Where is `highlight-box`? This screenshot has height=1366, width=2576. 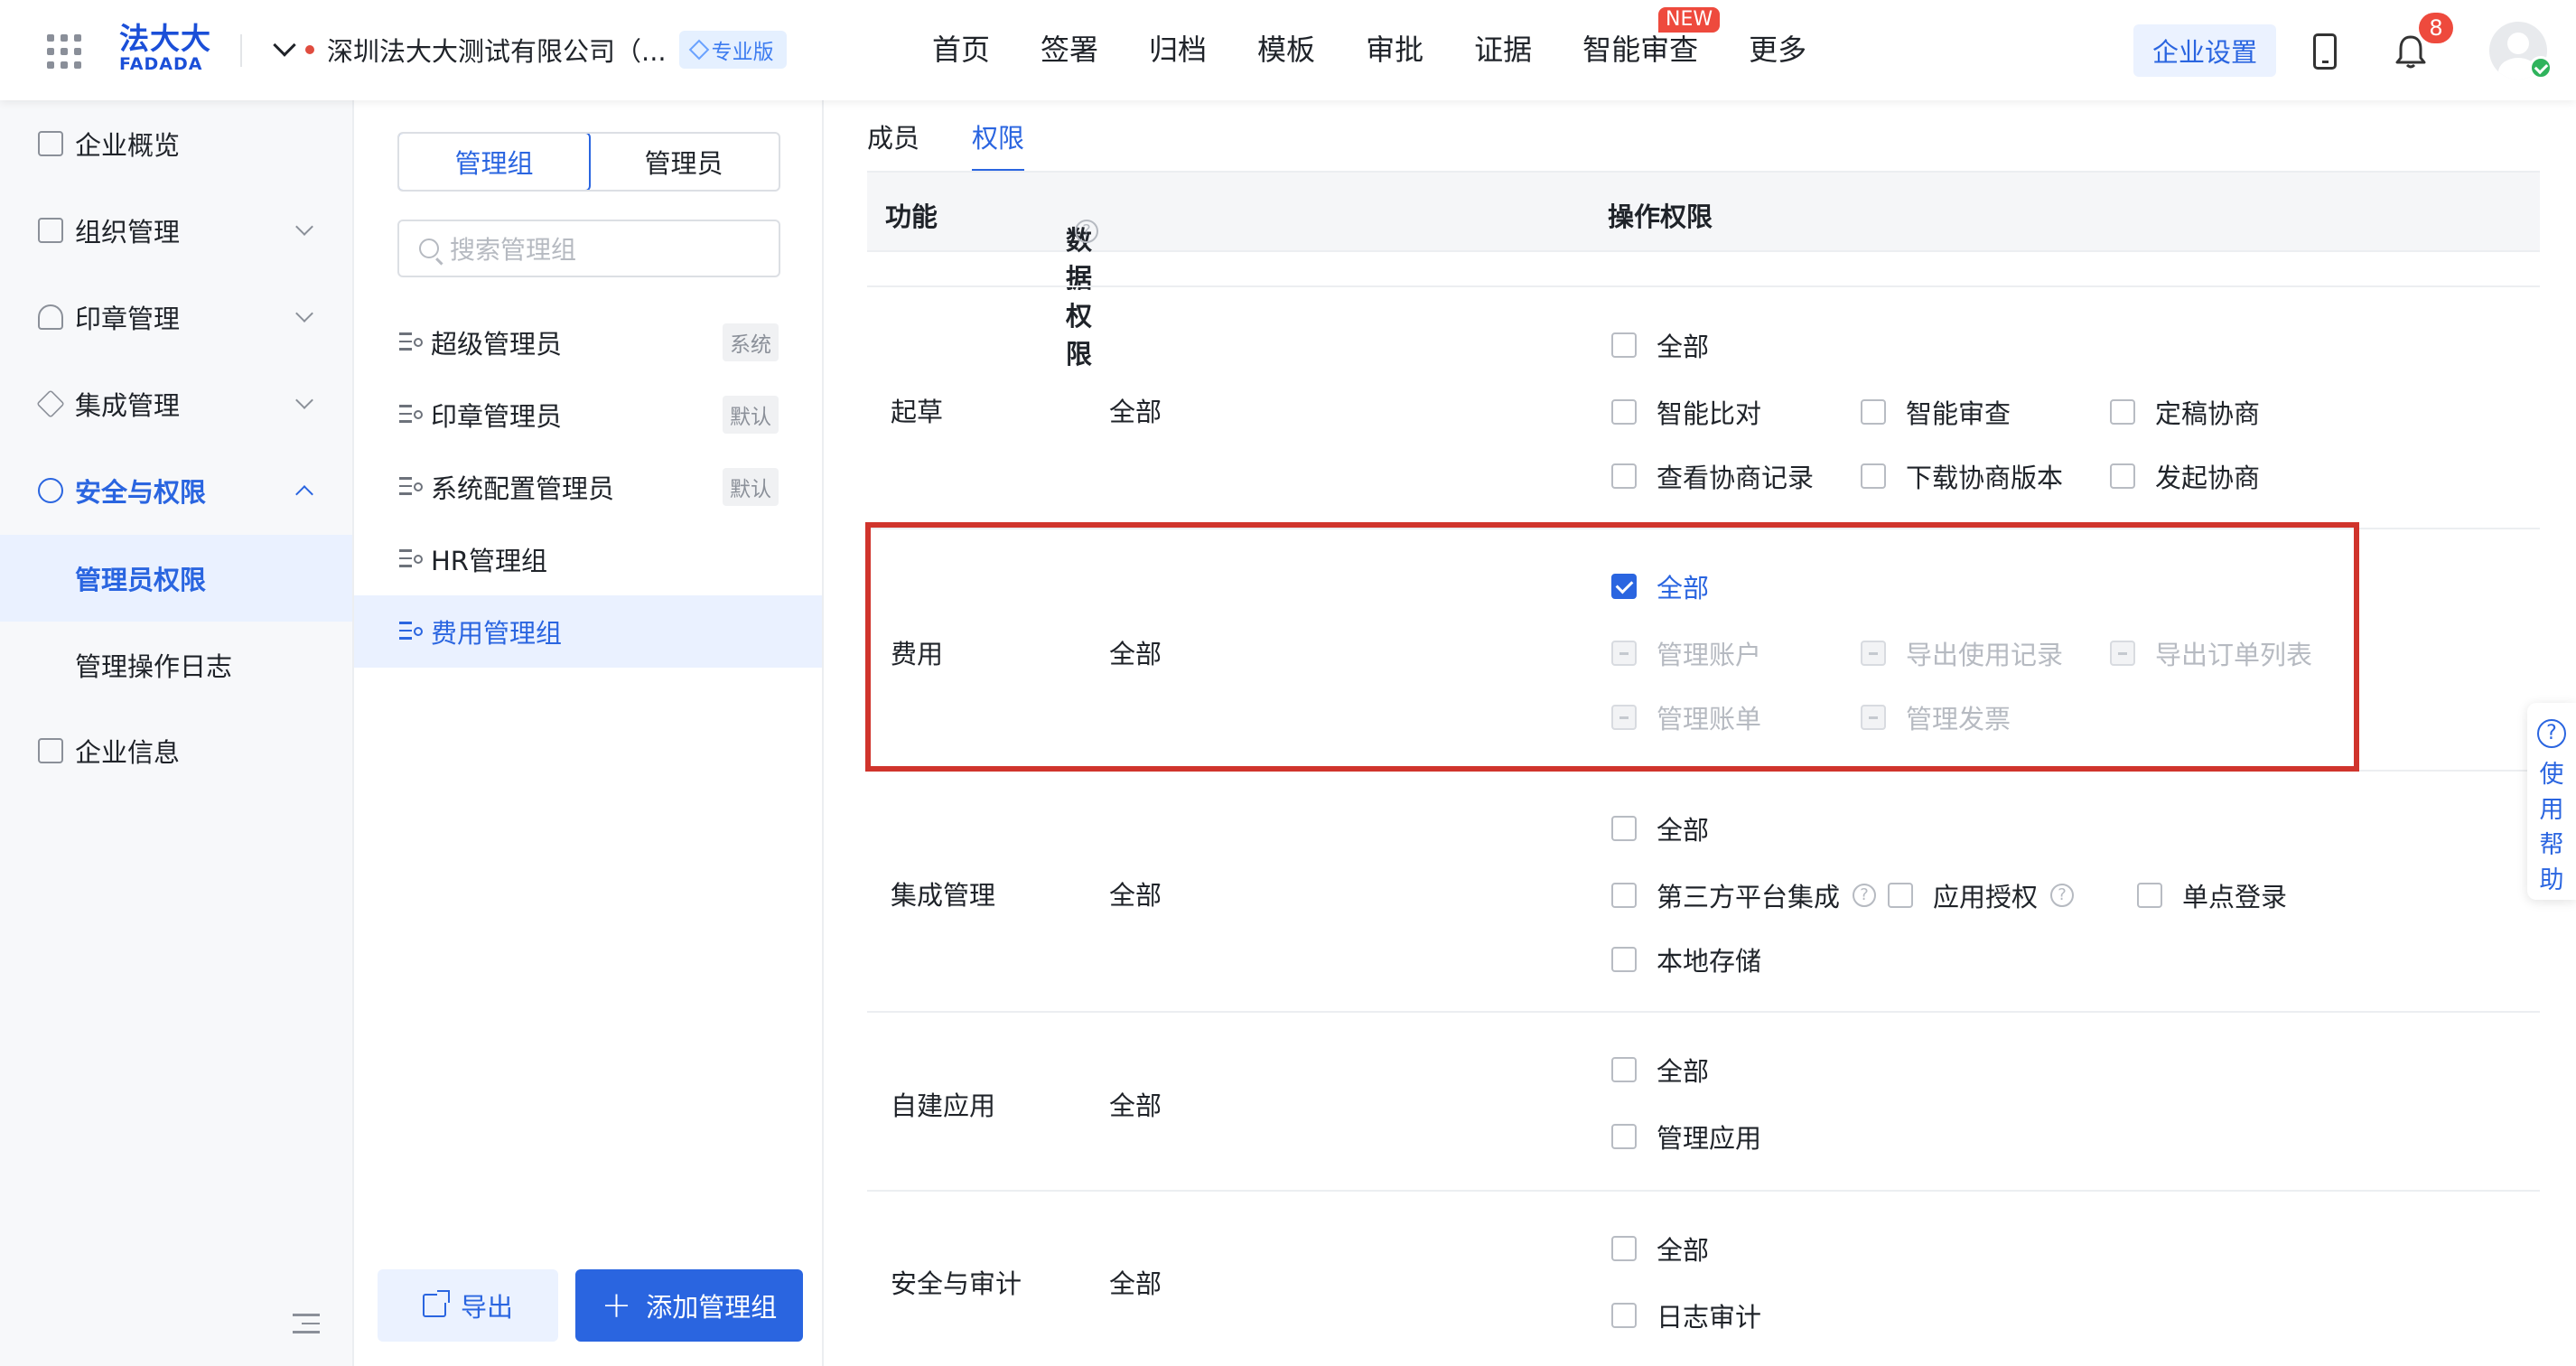 highlight-box is located at coordinates (1612, 647).